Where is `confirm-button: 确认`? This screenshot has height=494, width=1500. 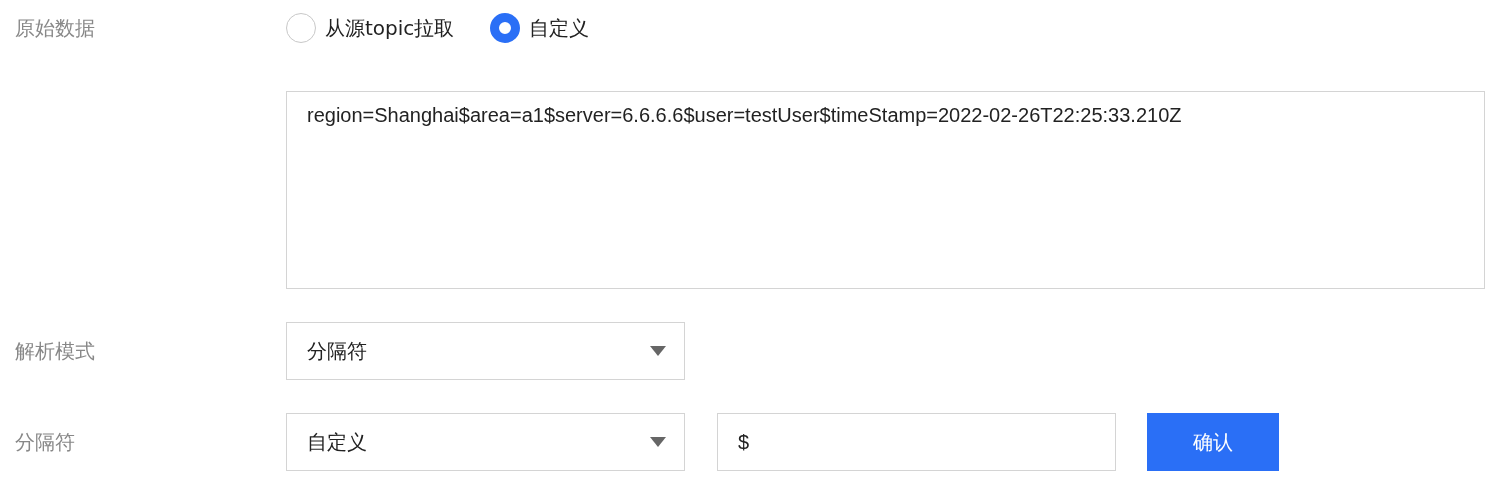
confirm-button: 确认 is located at coordinates (1213, 442).